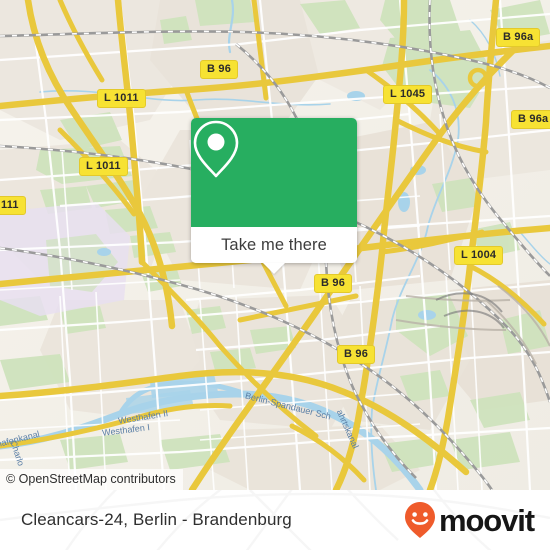 The width and height of the screenshot is (550, 550). I want to click on location-callout-card: Take me there, so click(274, 196).